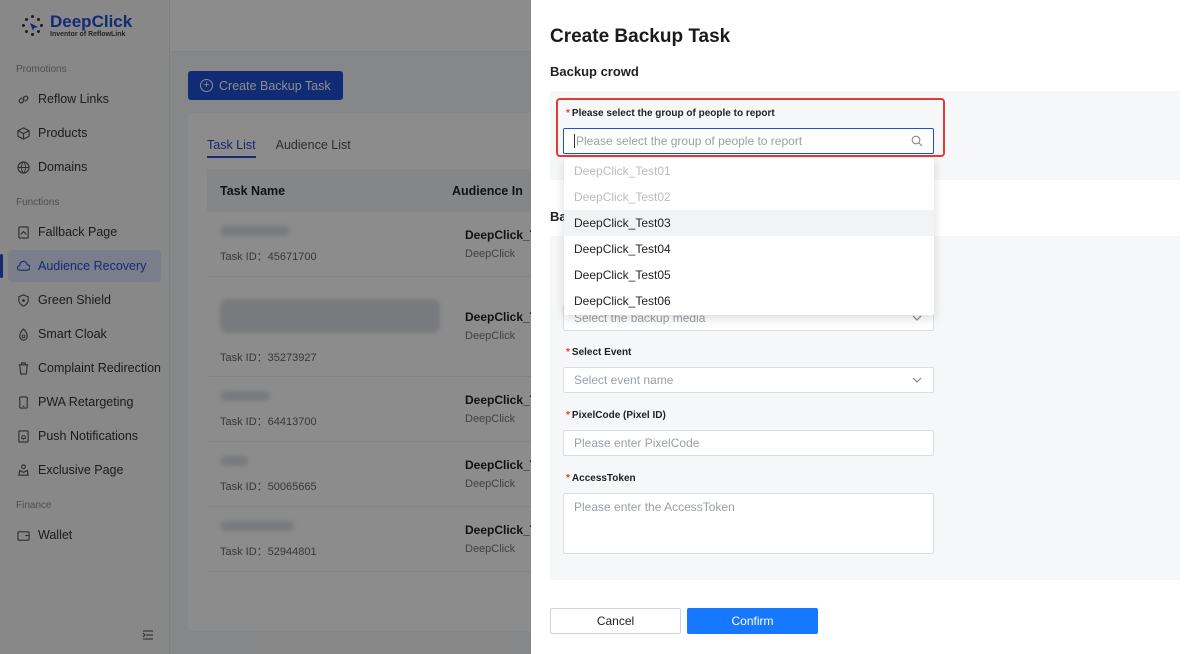 This screenshot has width=1200, height=654. I want to click on drawer-title: Create Backup Task, so click(640, 36).